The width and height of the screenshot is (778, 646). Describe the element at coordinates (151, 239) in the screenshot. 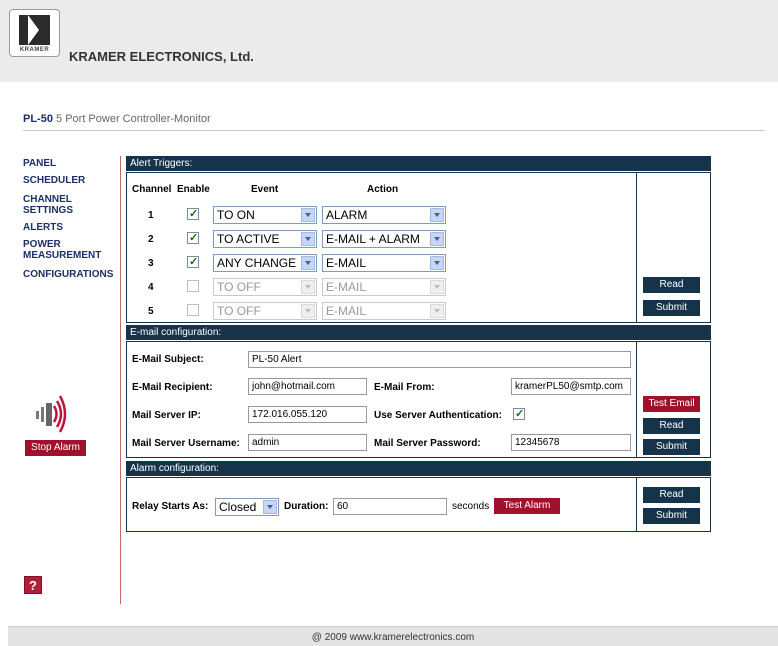

I see `channel-number: 2` at that location.